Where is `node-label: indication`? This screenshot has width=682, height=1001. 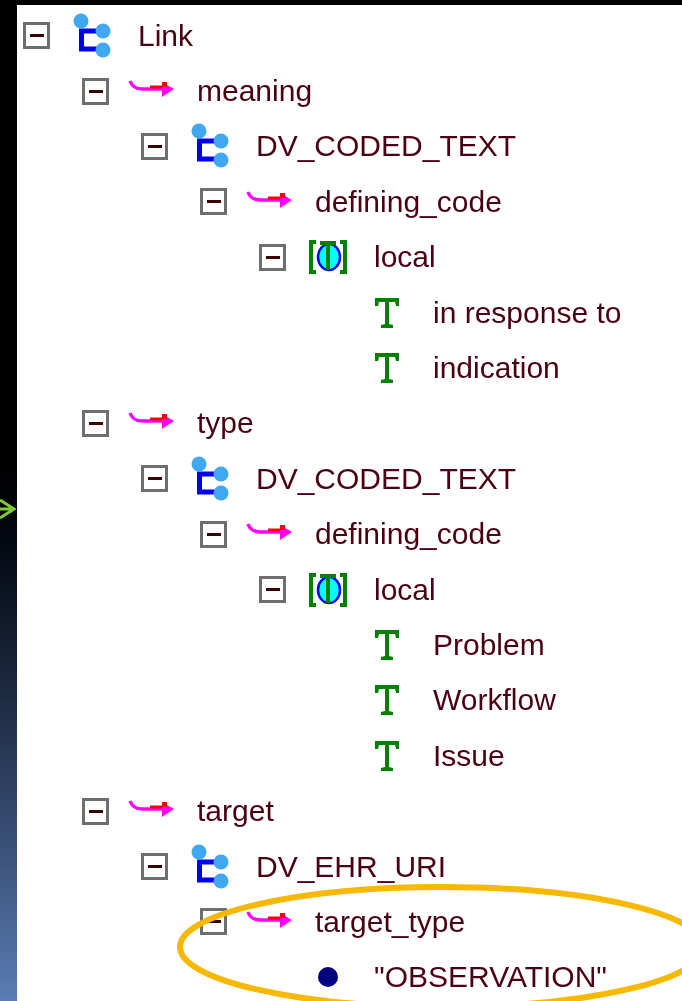 node-label: indication is located at coordinates (496, 368).